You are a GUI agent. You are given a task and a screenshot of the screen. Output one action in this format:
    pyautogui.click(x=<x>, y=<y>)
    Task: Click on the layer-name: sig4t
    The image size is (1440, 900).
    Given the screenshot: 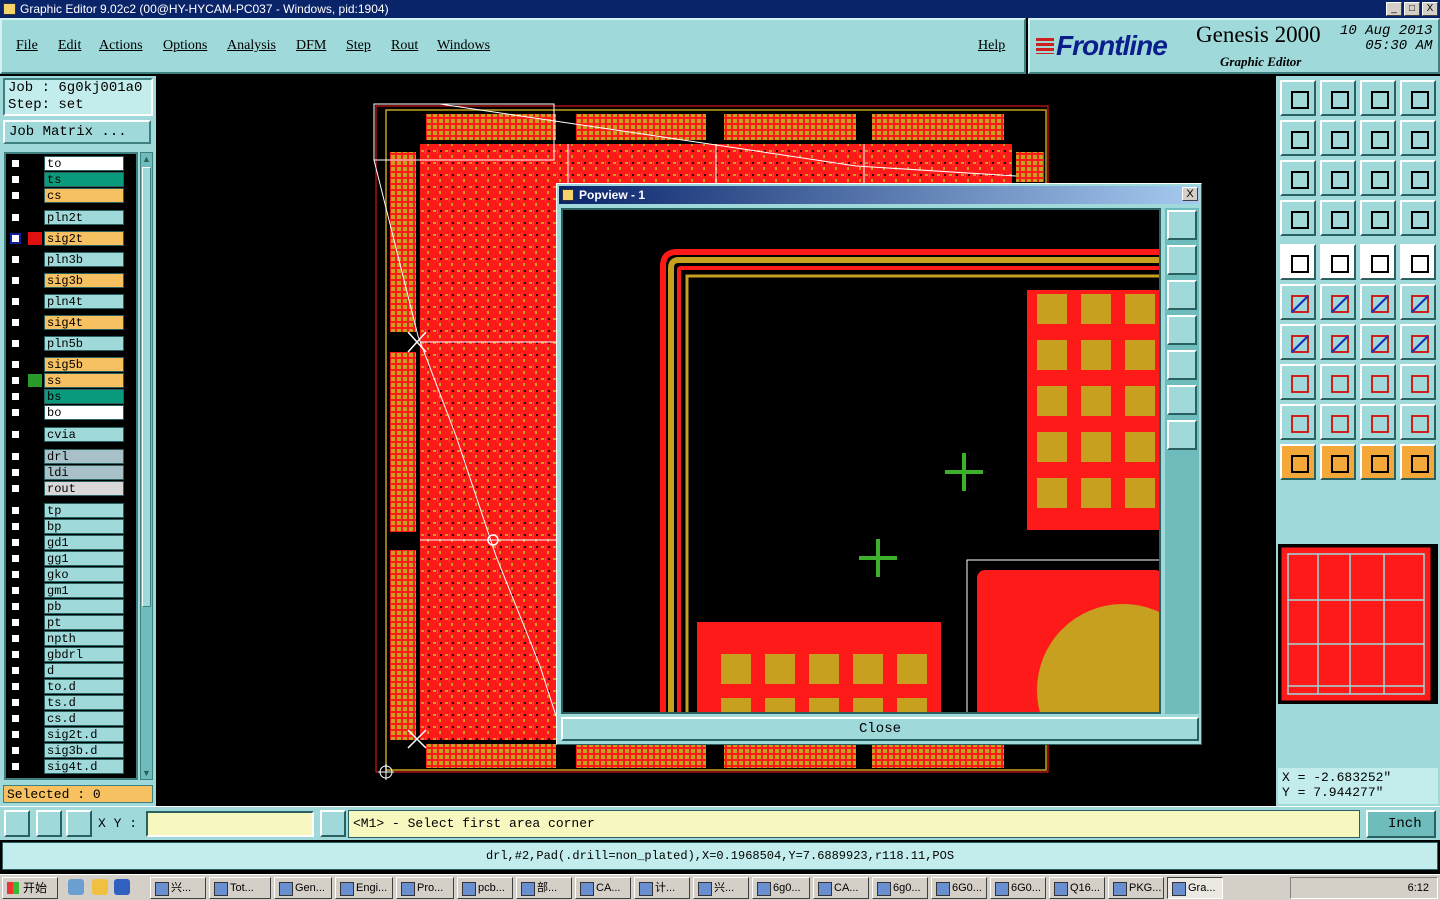 What is the action you would take?
    pyautogui.click(x=84, y=322)
    